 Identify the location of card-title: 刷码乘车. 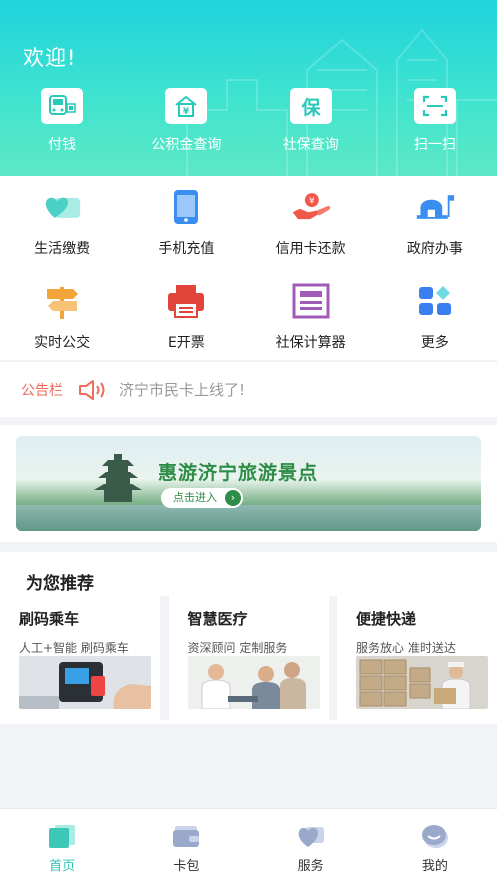
(49, 619).